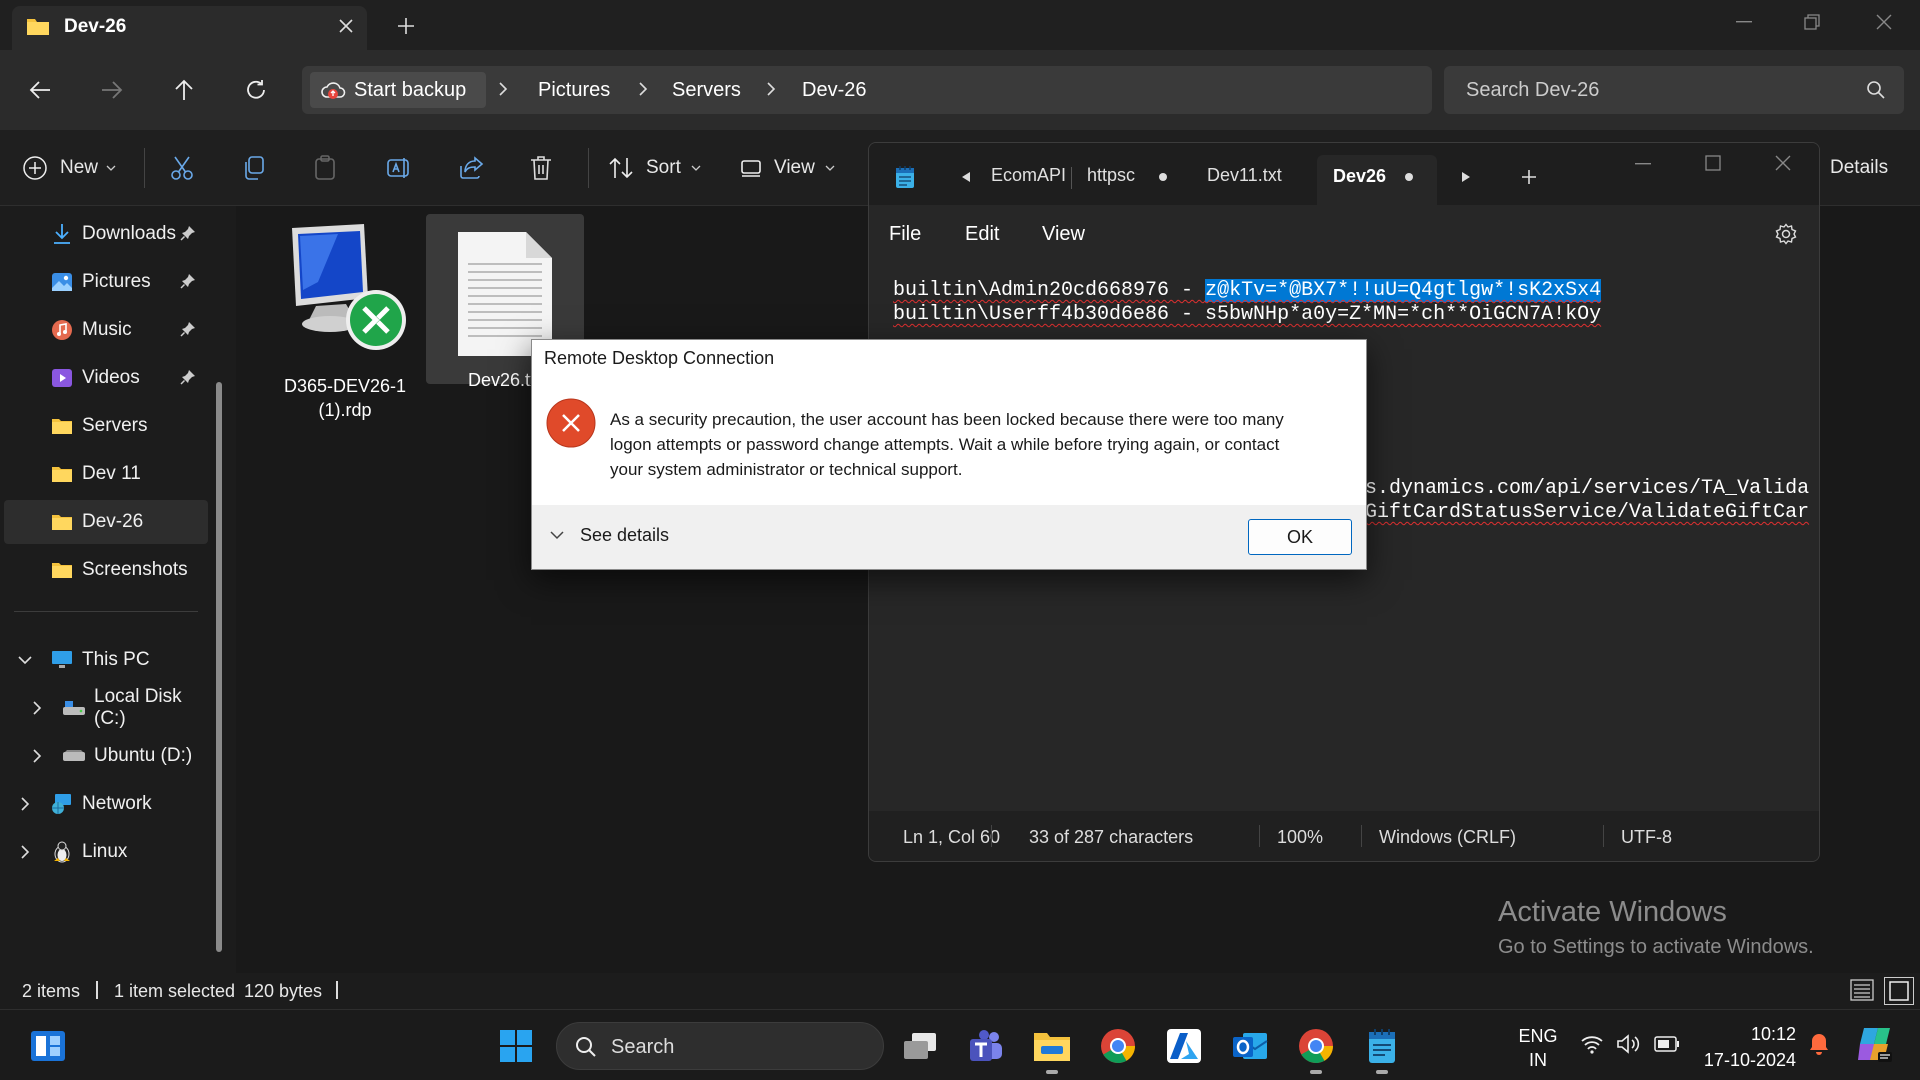  Describe the element at coordinates (106, 474) in the screenshot. I see `sidebar-item-dev-11: Dev 11` at that location.